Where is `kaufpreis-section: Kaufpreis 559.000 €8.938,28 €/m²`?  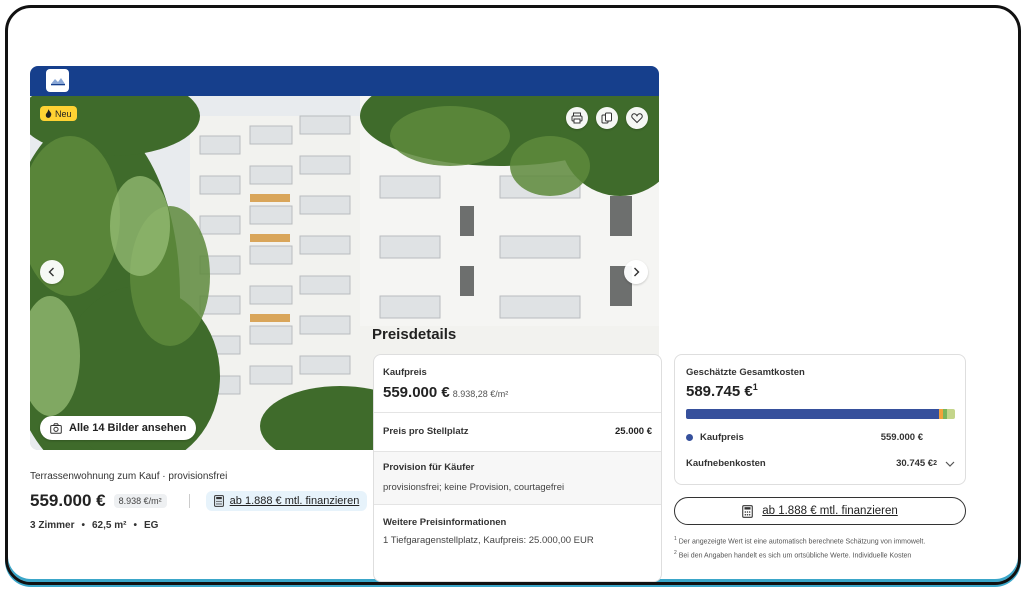 kaufpreis-section: Kaufpreis 559.000 €8.938,28 €/m² is located at coordinates (517, 384).